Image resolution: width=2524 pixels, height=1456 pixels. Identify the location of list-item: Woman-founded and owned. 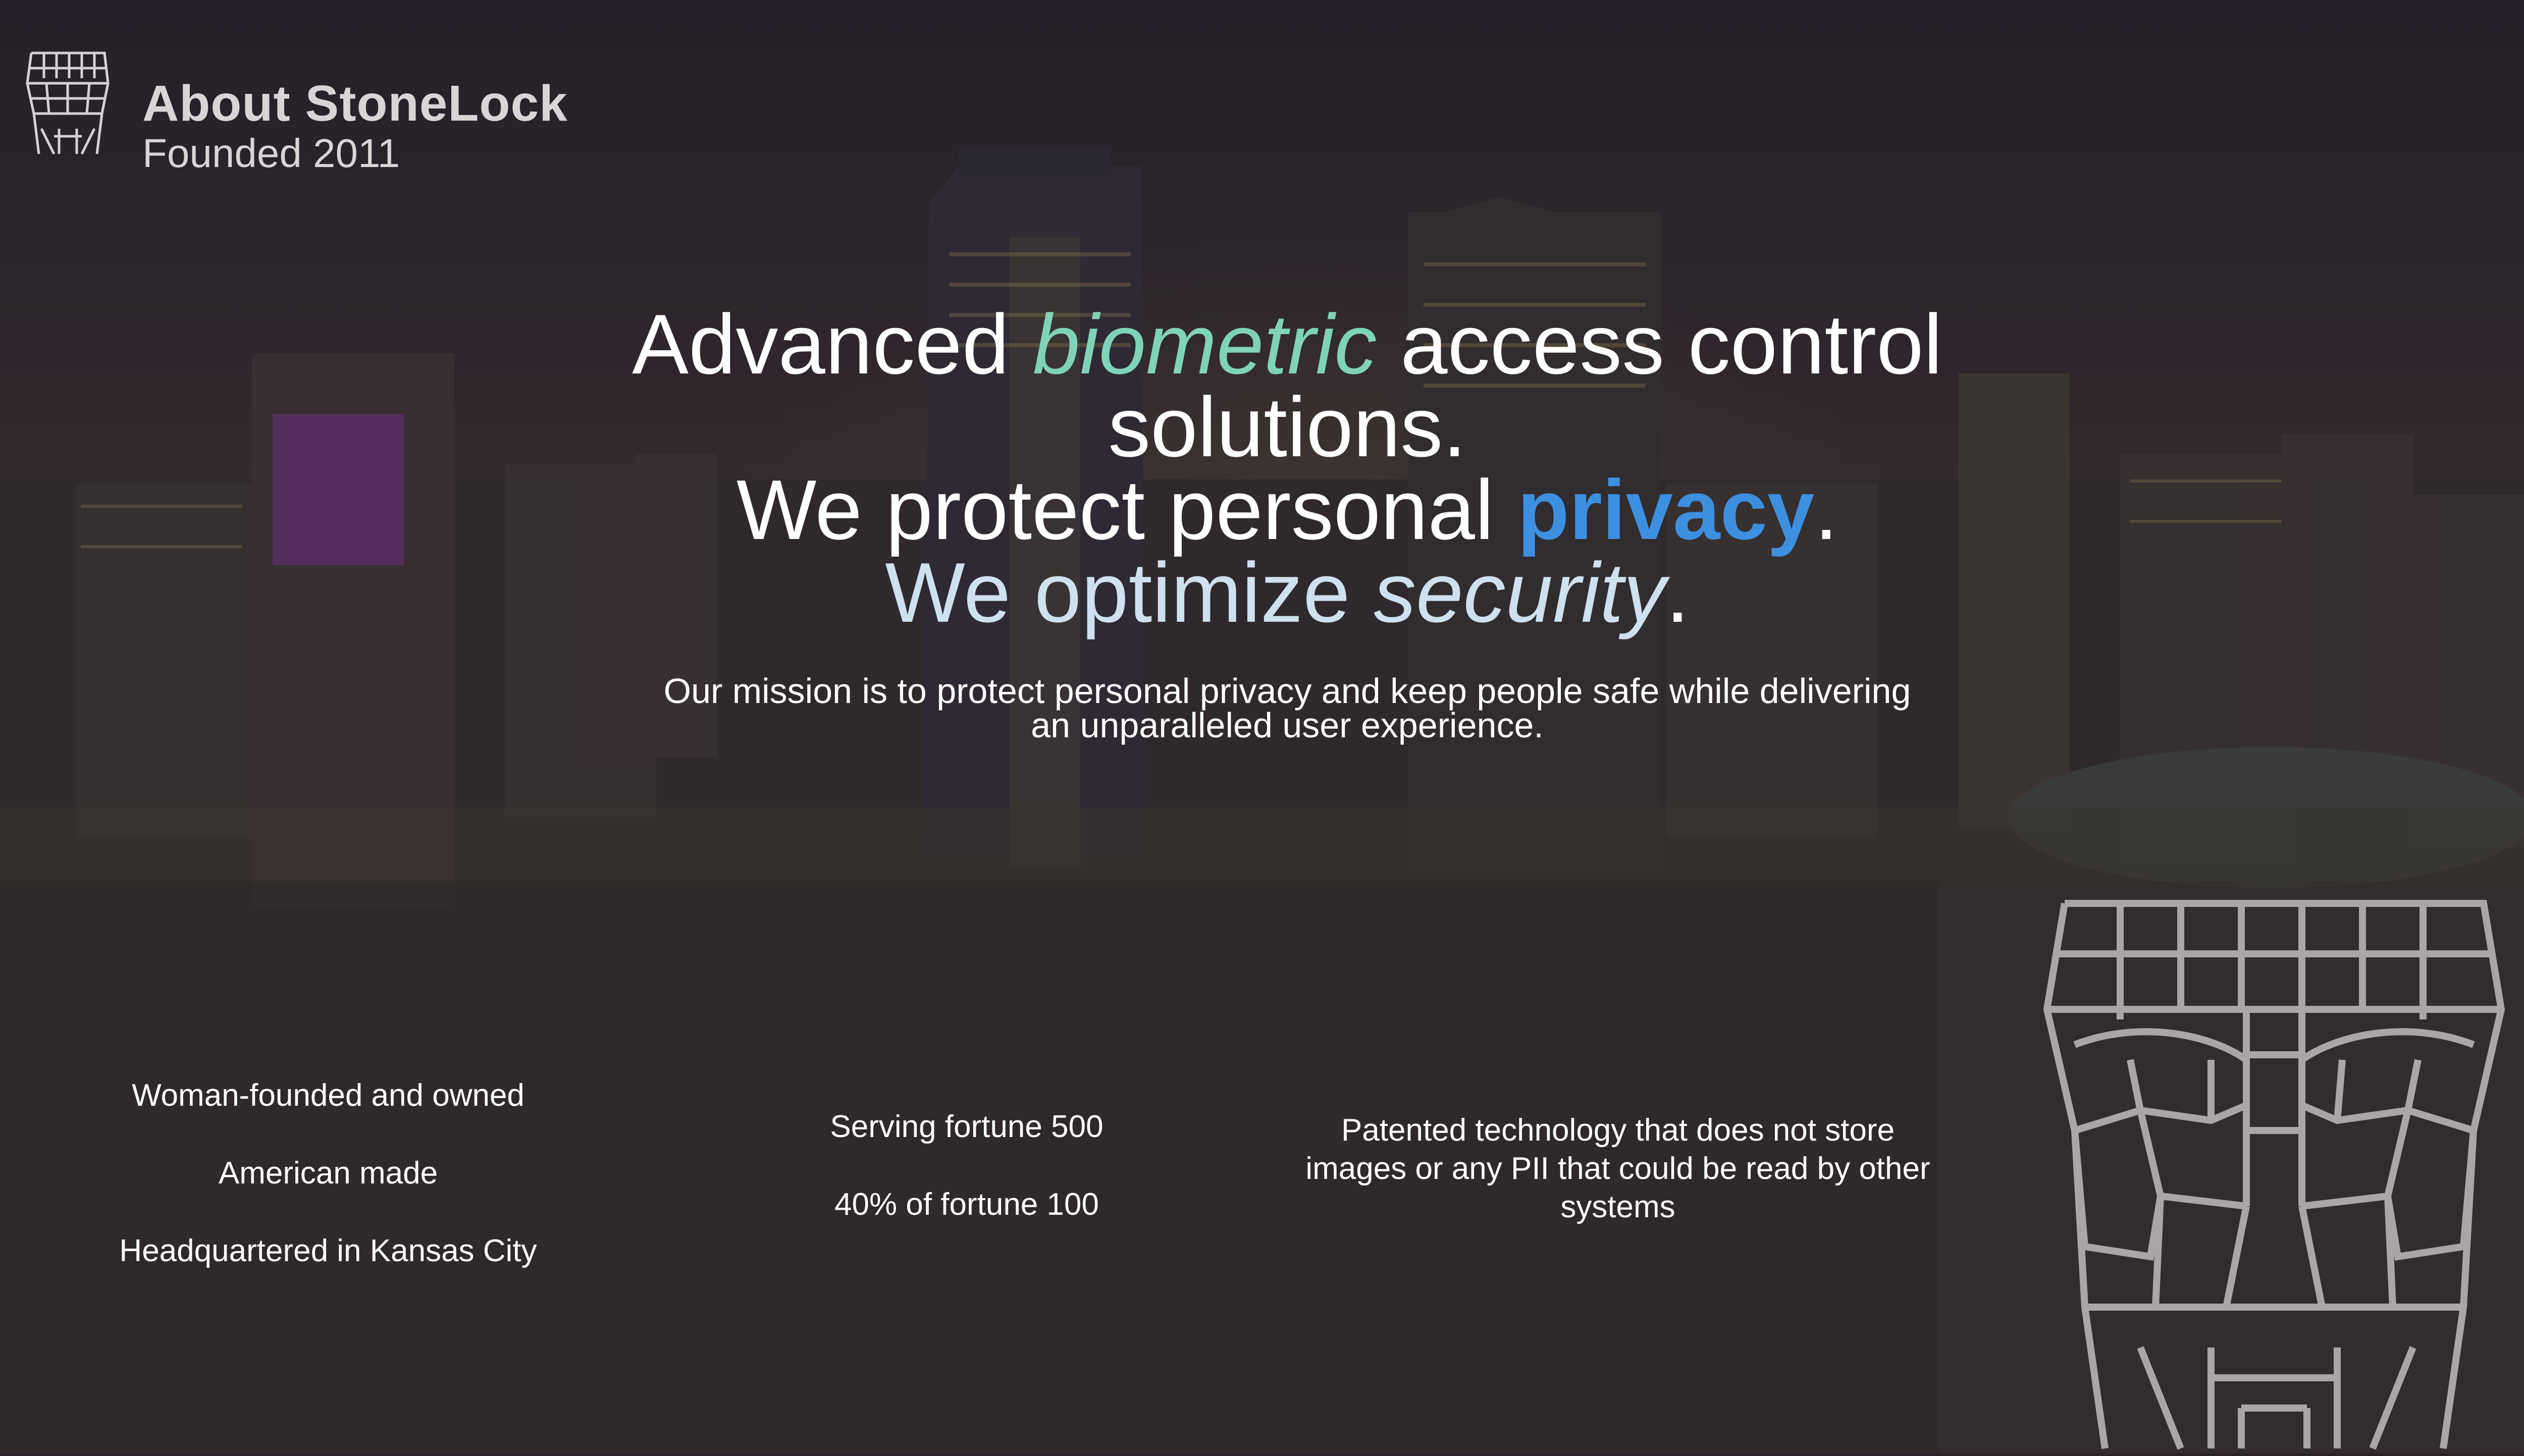
(328, 1095).